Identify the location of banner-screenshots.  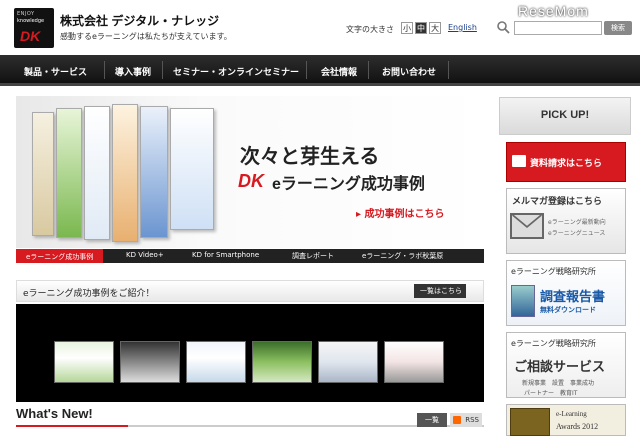
(124, 175).